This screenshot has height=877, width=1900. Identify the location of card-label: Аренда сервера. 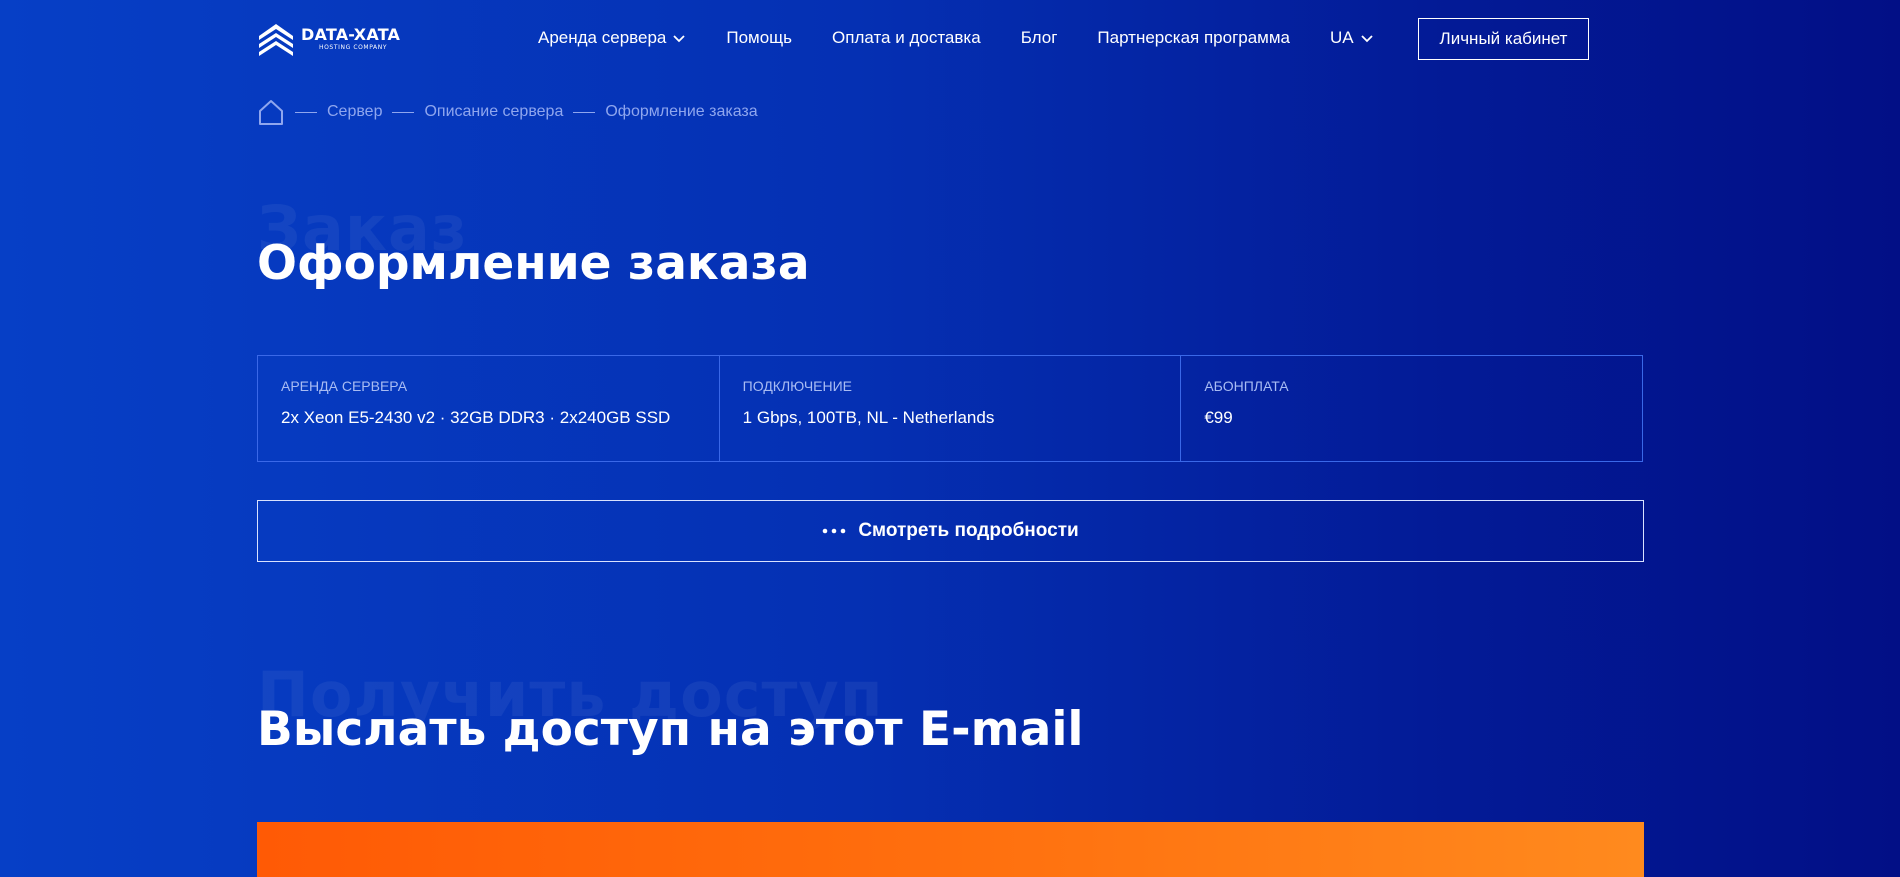
(344, 386).